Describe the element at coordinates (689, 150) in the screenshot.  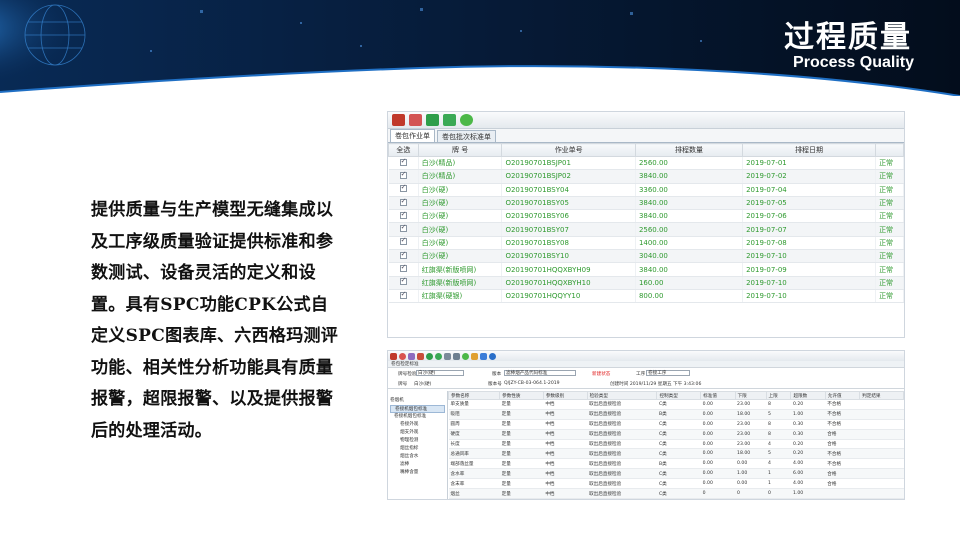
I see `column-header: 排程数量` at that location.